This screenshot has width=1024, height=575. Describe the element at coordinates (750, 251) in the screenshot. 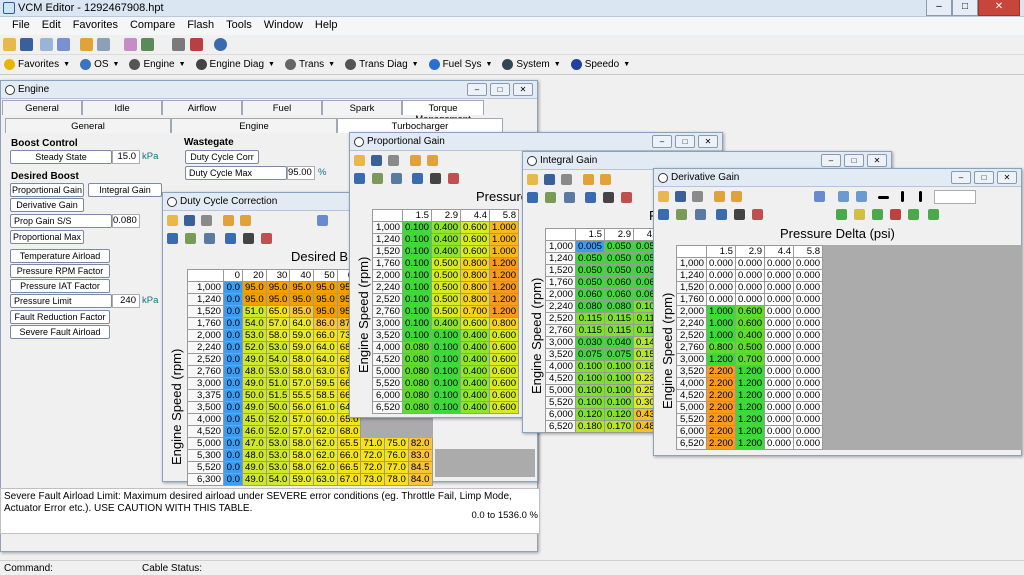

I see `column-header: 2.9` at that location.